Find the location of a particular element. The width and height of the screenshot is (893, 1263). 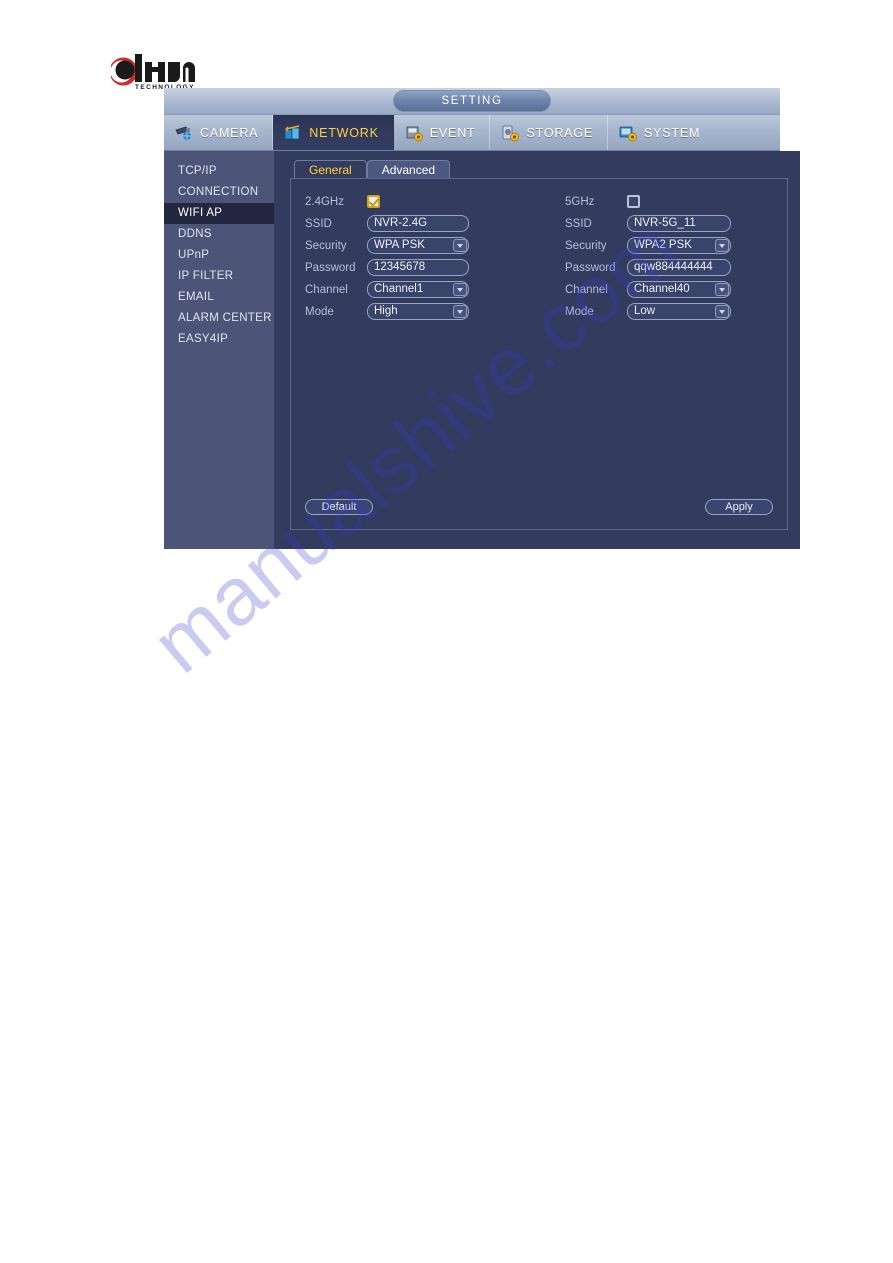

label-5ghz-password: Password is located at coordinates (590, 267).